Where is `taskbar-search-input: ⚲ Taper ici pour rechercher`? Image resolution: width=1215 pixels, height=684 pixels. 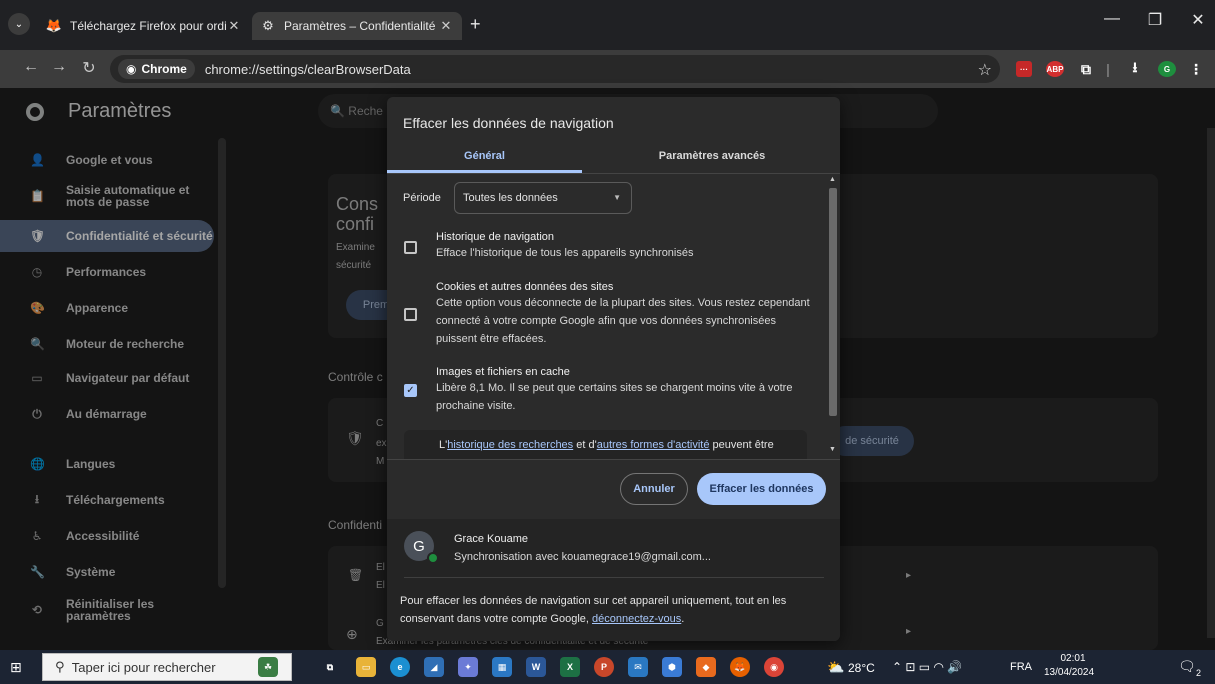
taskbar-search-input: ⚲ Taper ici pour rechercher is located at coordinates (167, 667).